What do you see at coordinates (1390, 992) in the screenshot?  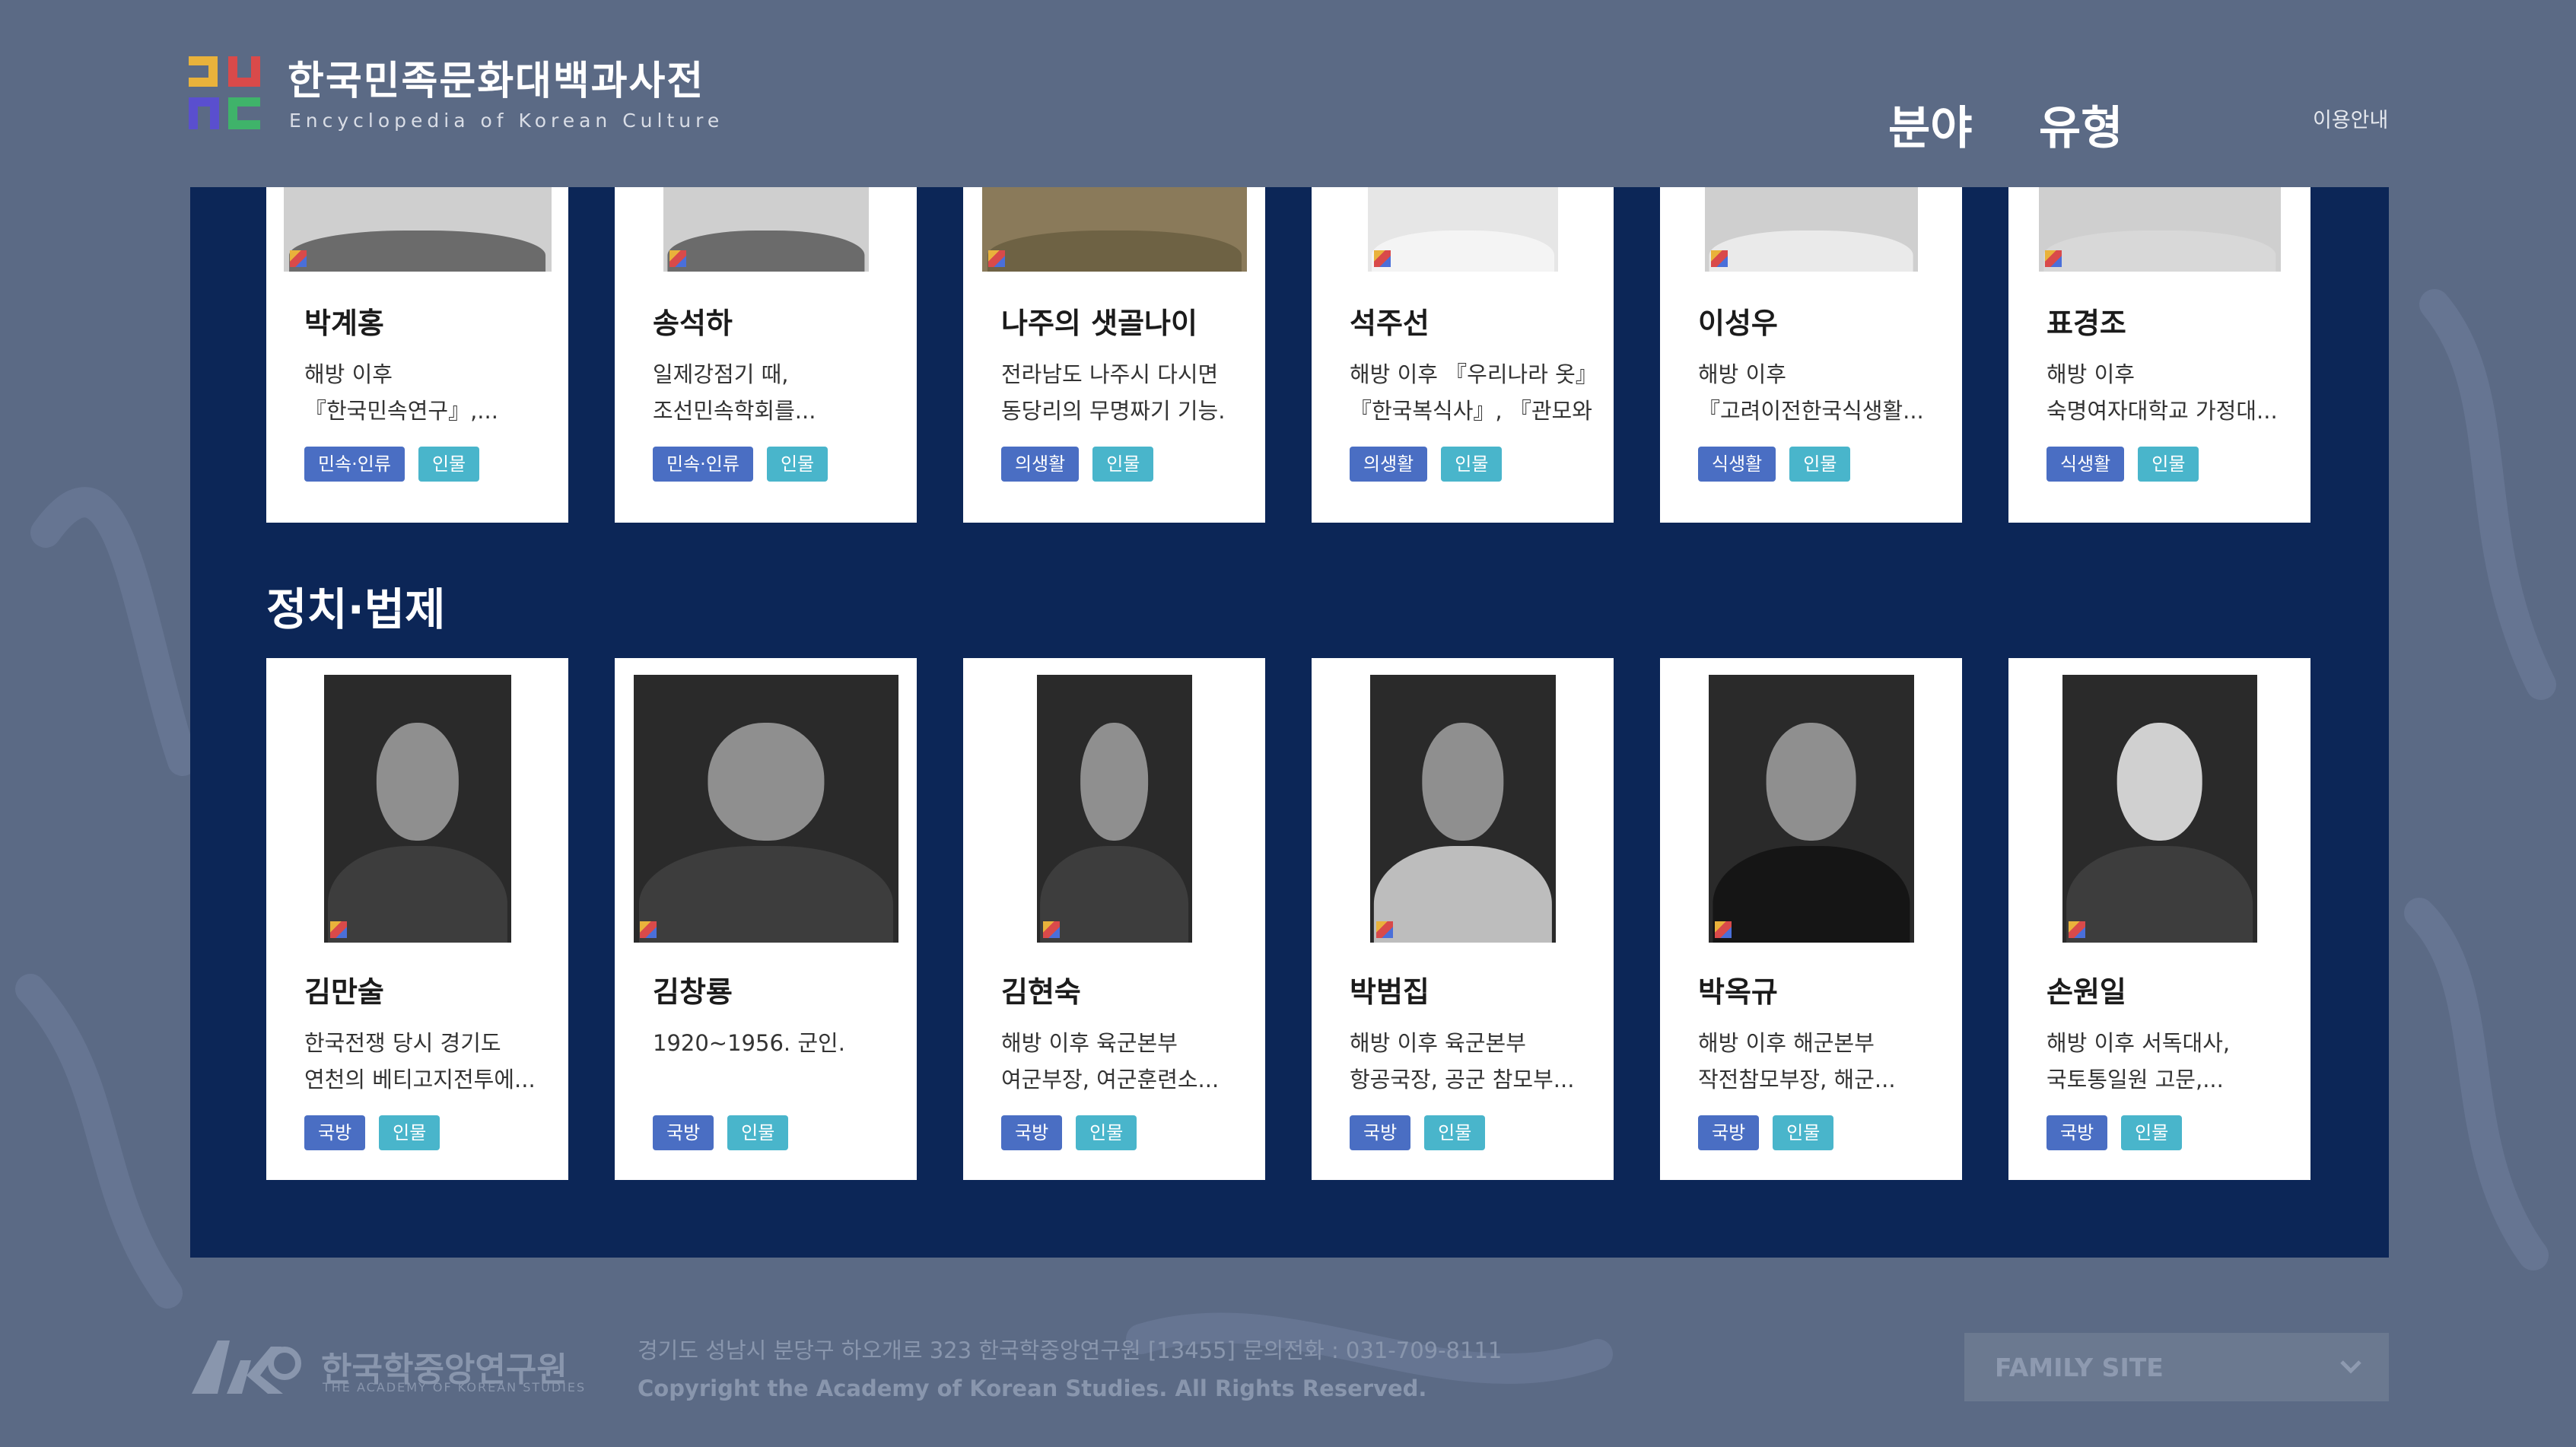 I see `card-name: 박범집` at bounding box center [1390, 992].